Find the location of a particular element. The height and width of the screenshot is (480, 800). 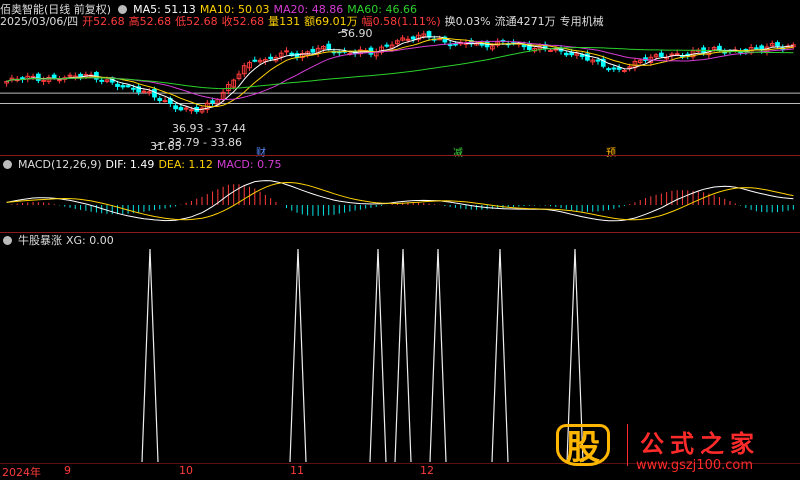

low-price-label: 31.65 is located at coordinates (166, 146).